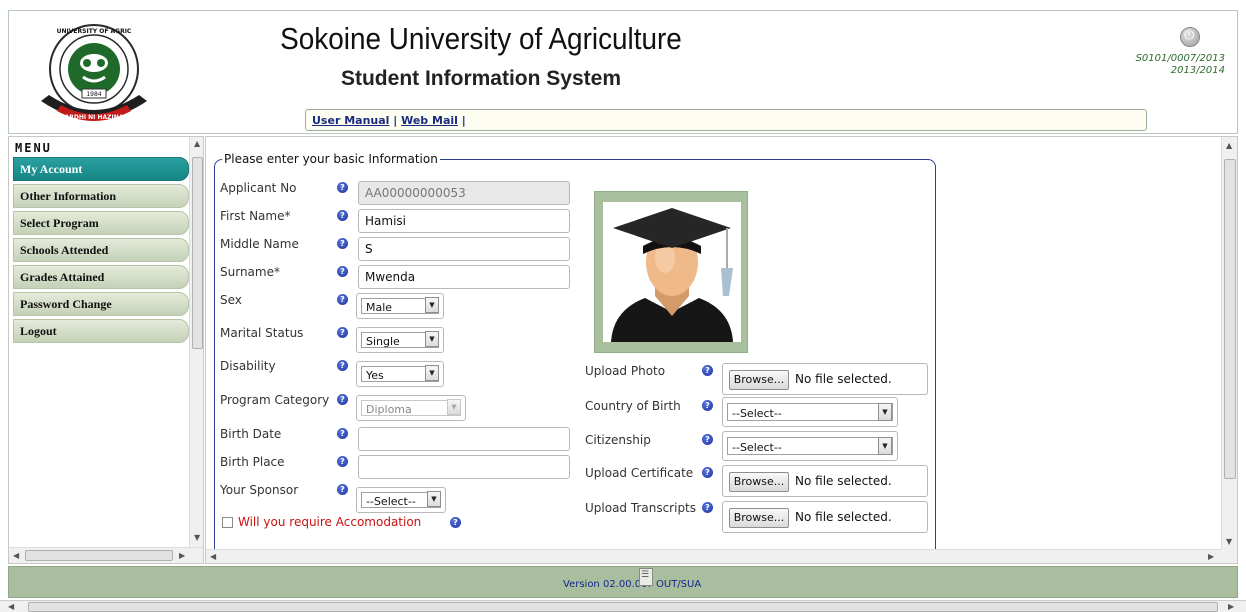 Image resolution: width=1246 pixels, height=612 pixels. I want to click on footer: Version 02.00.00: OUT/SUA, so click(623, 582).